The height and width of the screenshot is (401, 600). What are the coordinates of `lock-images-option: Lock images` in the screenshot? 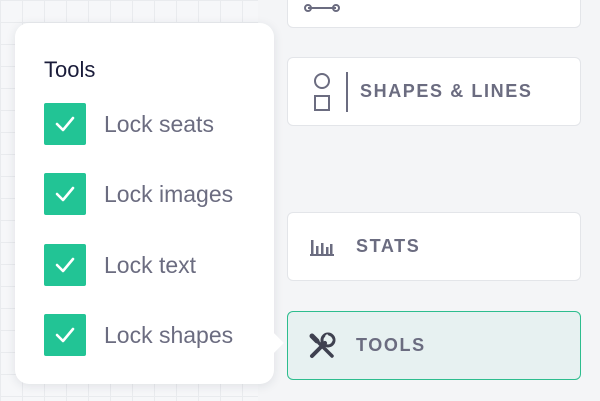 It's located at (138, 194).